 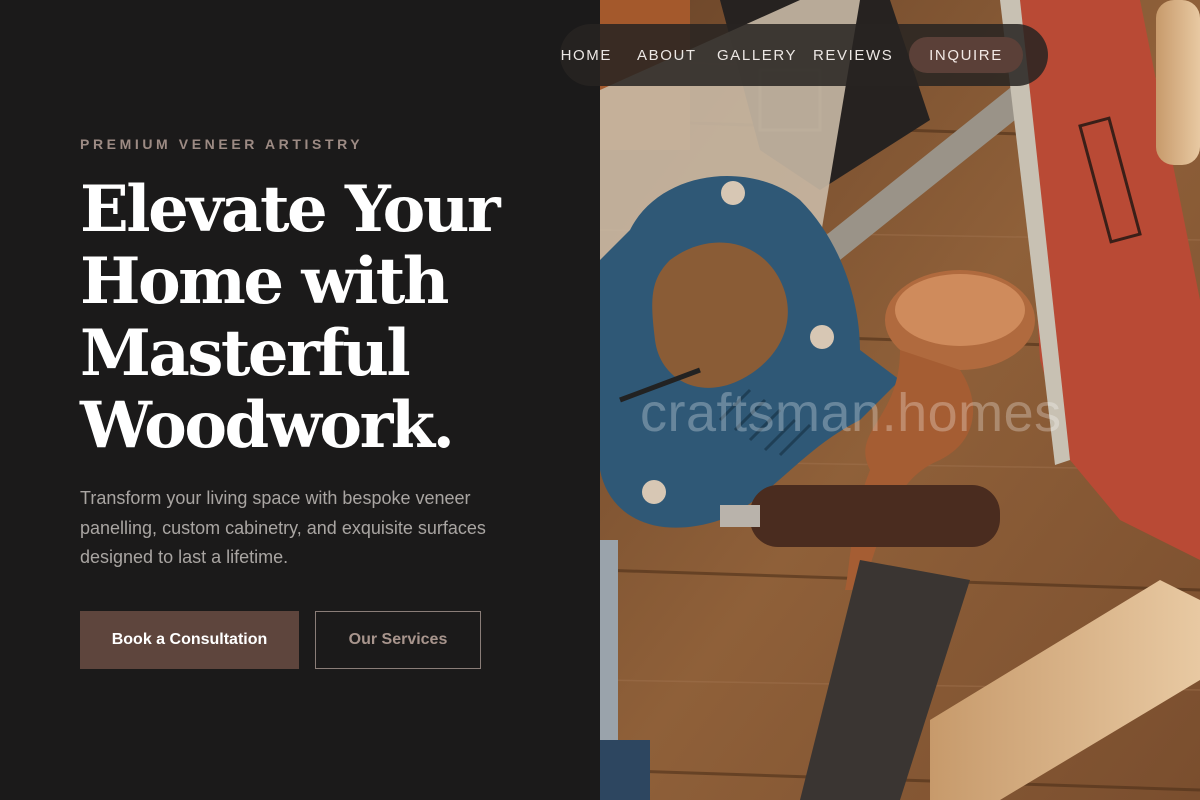 What do you see at coordinates (222, 144) in the screenshot?
I see `hero-eyebrow: PREMIUM VENEER ARTISTRY` at bounding box center [222, 144].